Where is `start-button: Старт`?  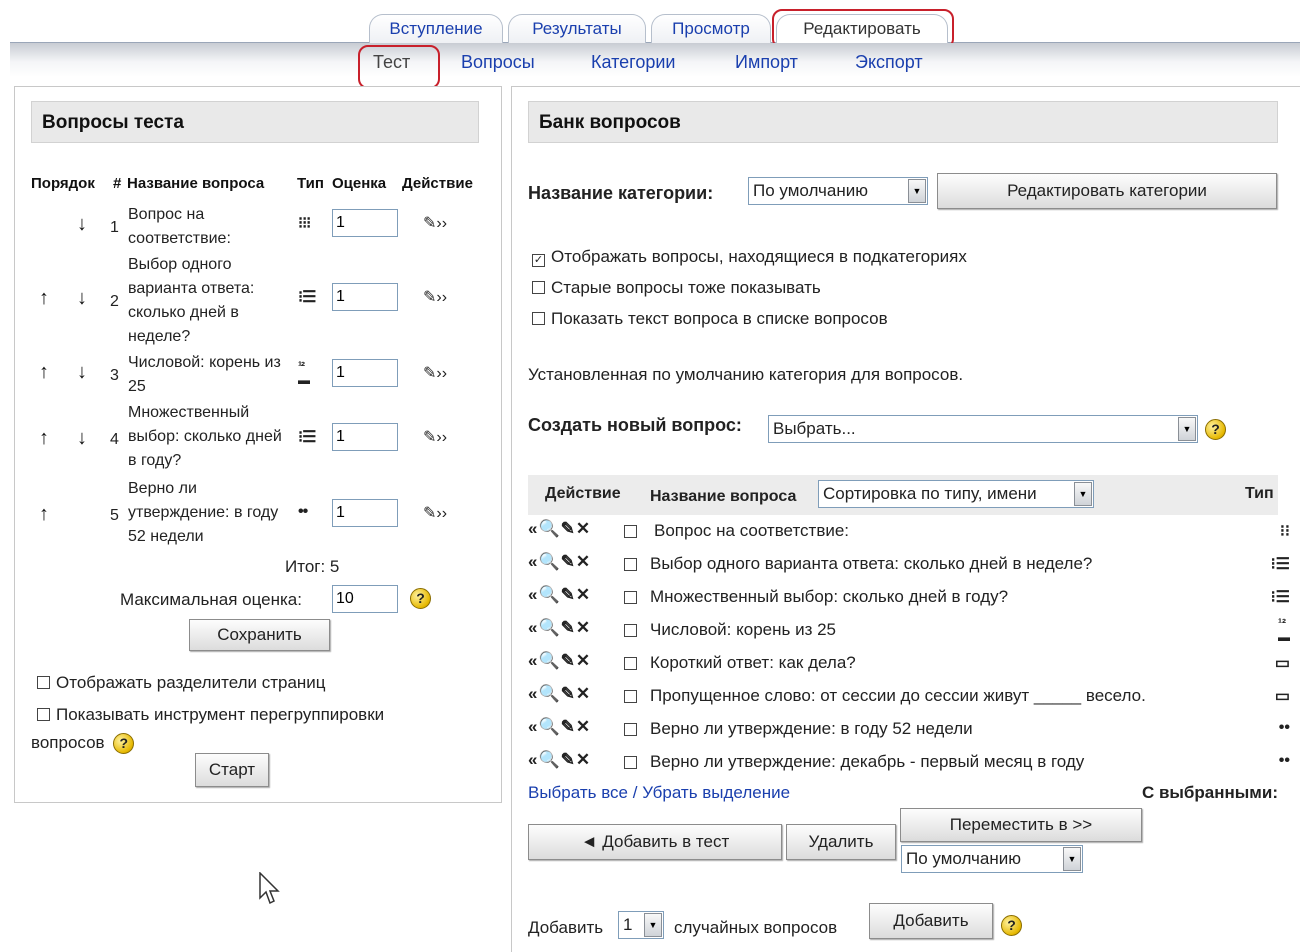 start-button: Старт is located at coordinates (232, 770).